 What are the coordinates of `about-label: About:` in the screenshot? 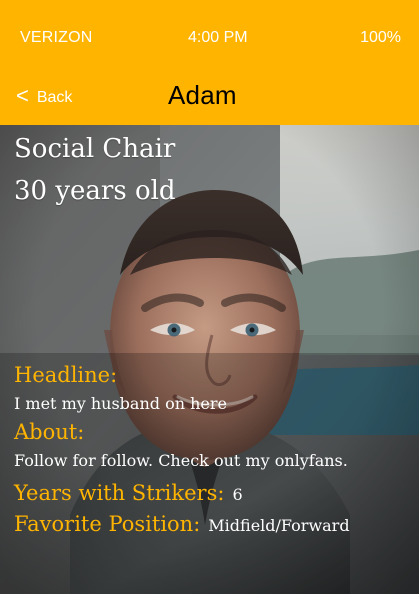 It's located at (49, 432).